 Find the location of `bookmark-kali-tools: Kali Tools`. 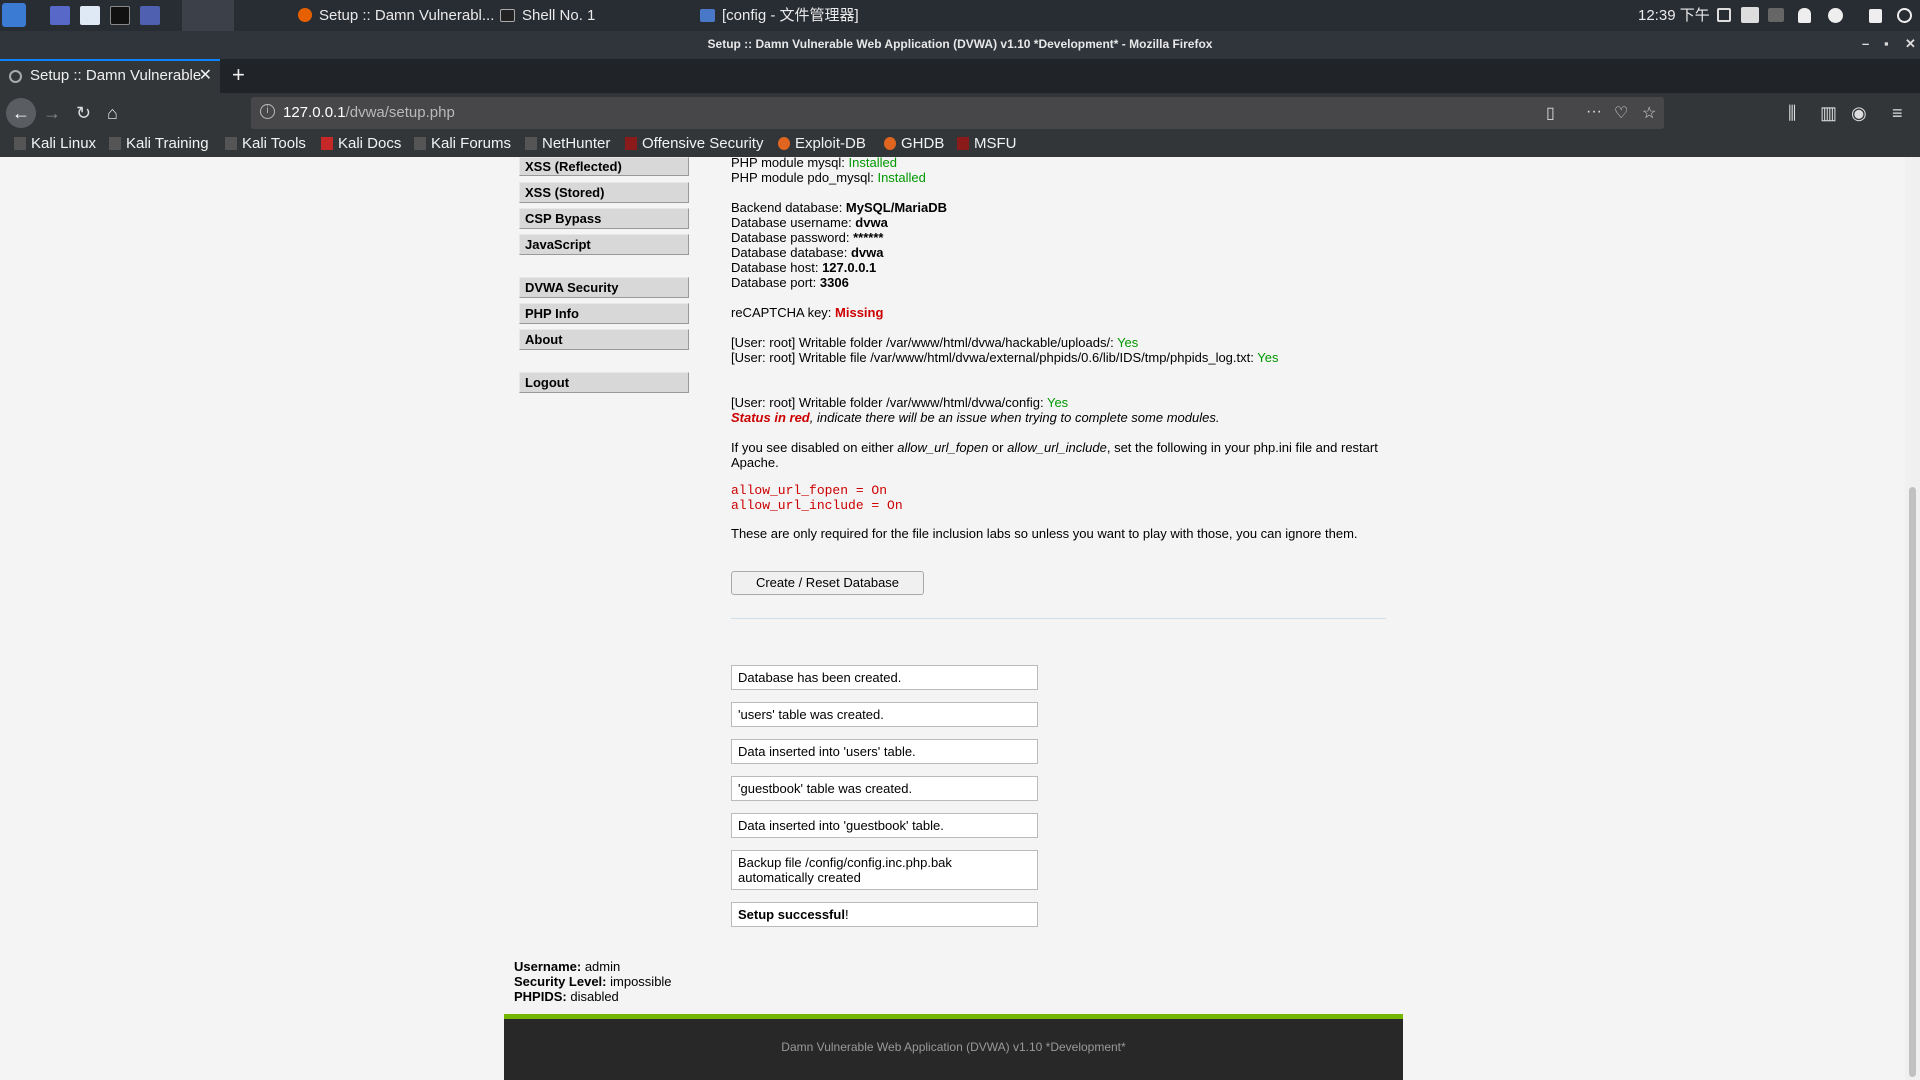

bookmark-kali-tools: Kali Tools is located at coordinates (265, 145).